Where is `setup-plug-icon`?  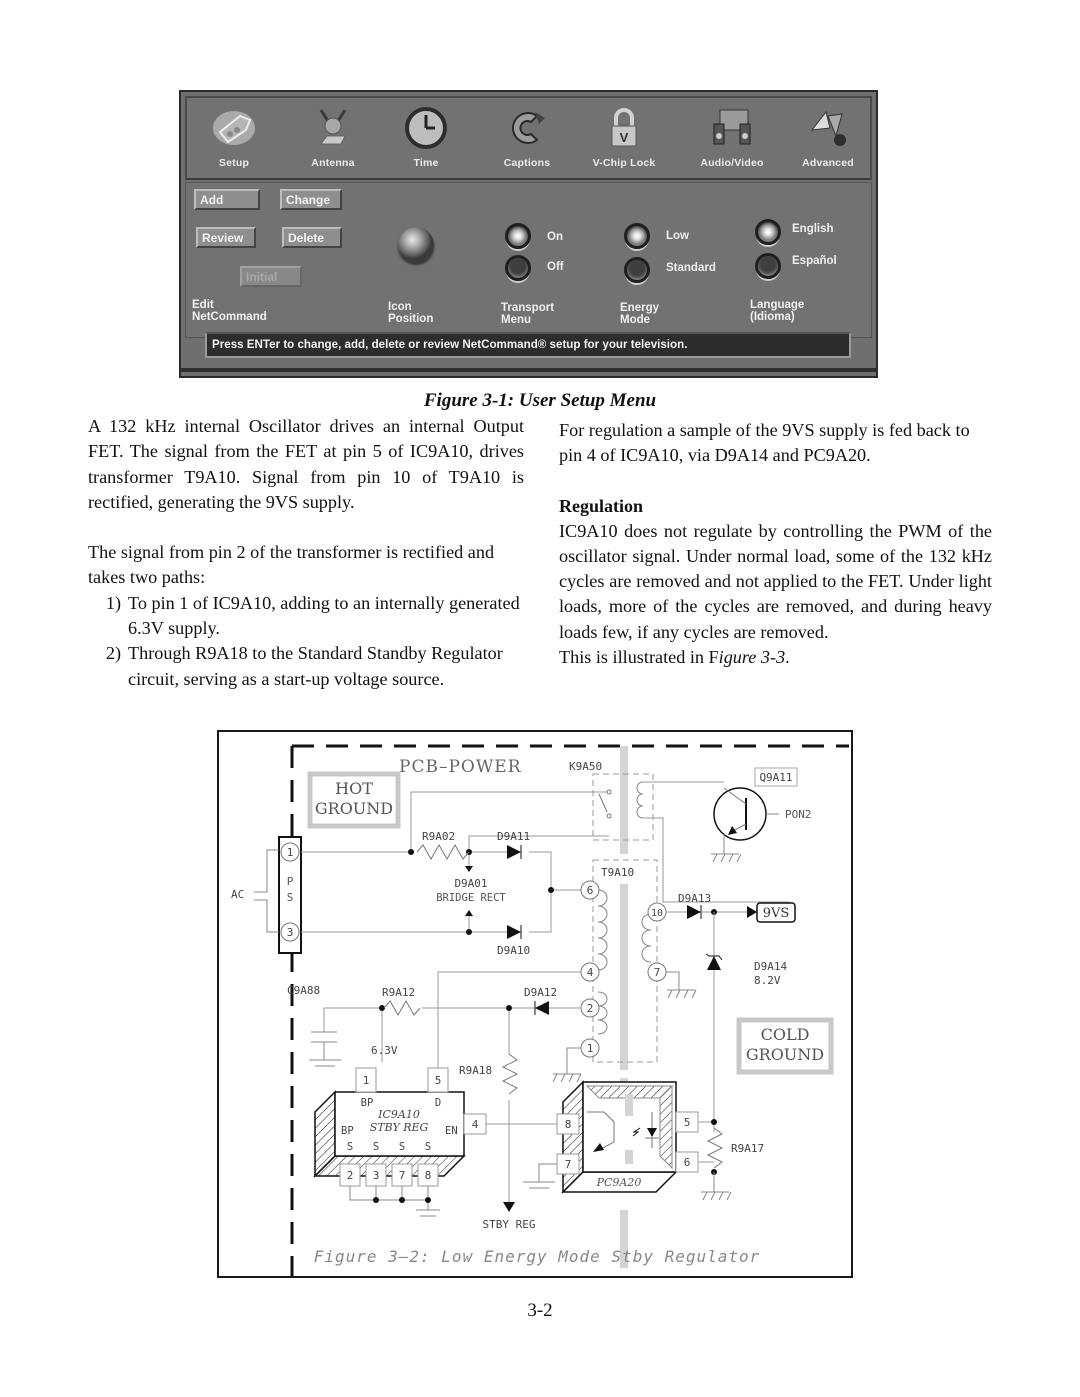
setup-plug-icon is located at coordinates (234, 128).